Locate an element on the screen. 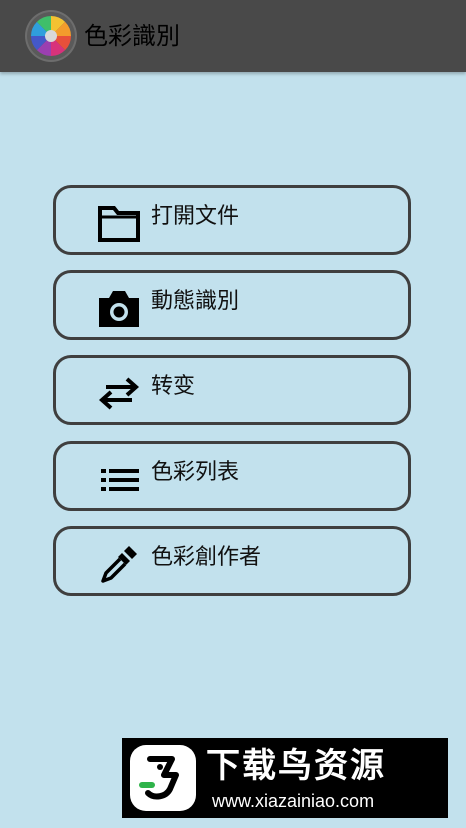 This screenshot has width=466, height=828. convert-label: 转变 is located at coordinates (173, 386).